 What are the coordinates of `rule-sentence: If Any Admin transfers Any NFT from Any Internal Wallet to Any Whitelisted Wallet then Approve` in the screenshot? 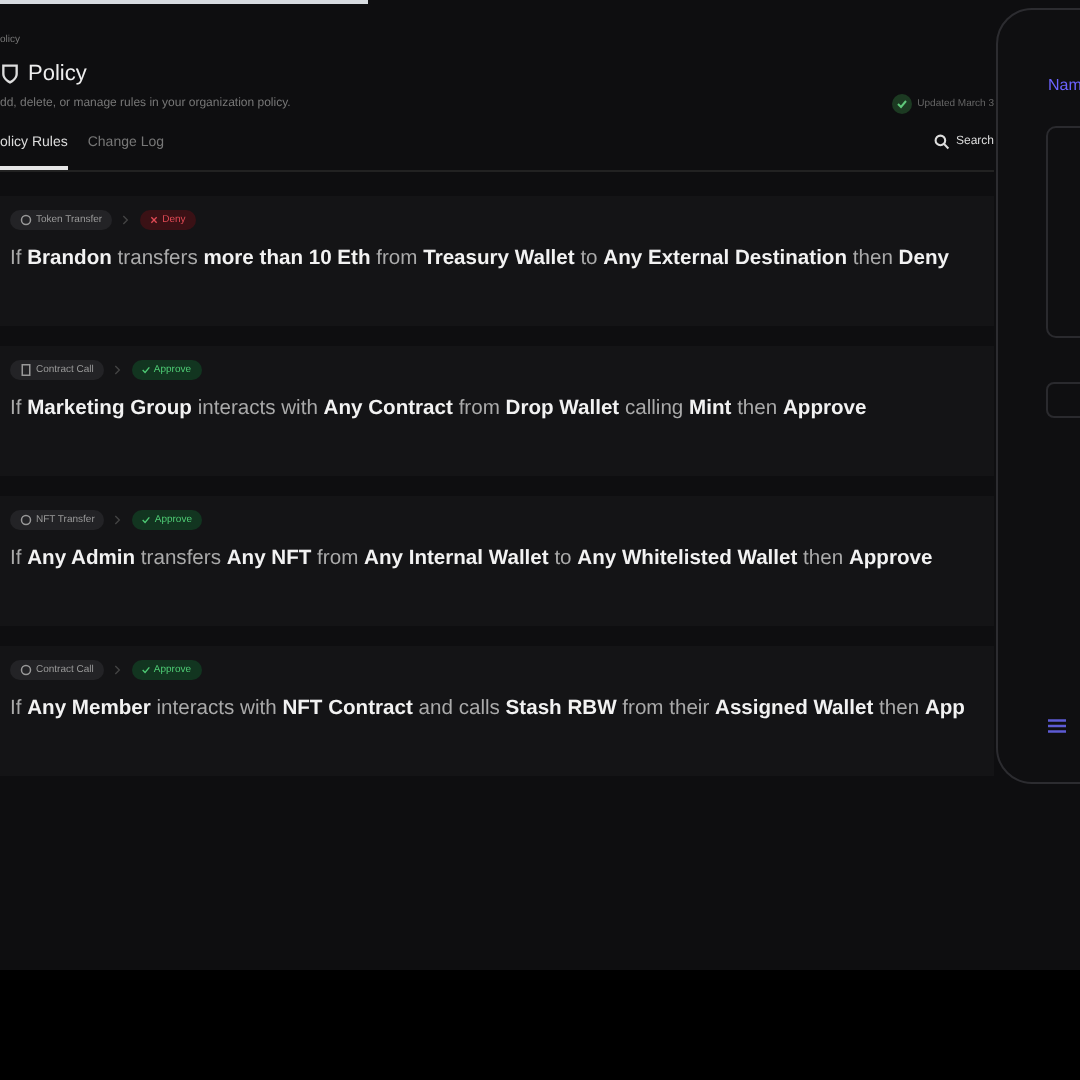 It's located at (472, 559).